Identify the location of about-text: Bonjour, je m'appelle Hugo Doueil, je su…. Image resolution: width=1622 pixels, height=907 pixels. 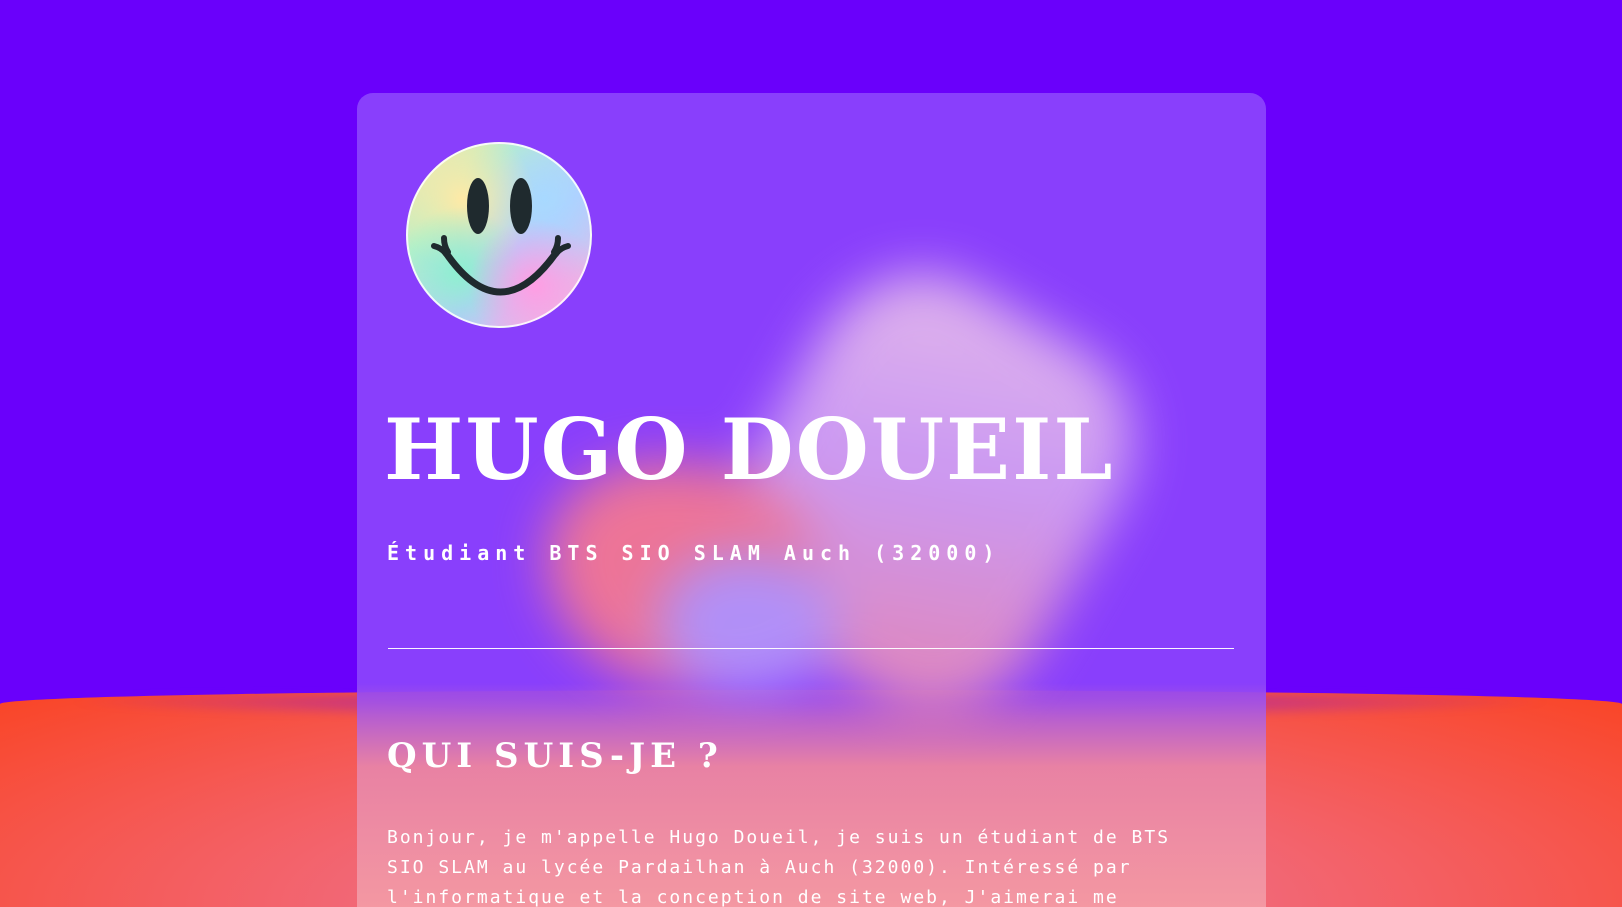
(779, 867).